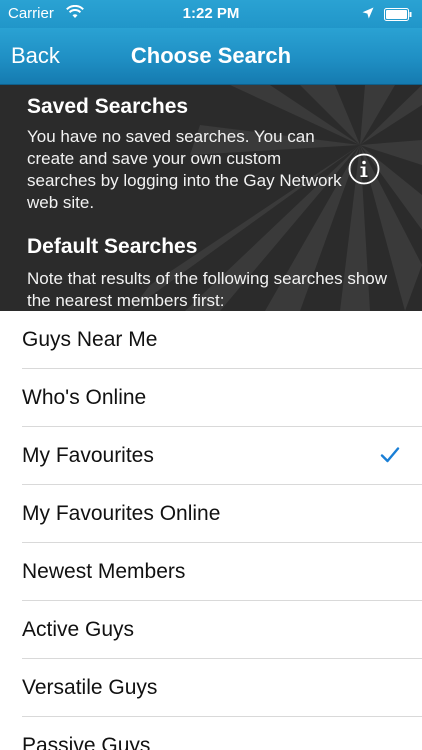 Image resolution: width=422 pixels, height=750 pixels. Describe the element at coordinates (211, 630) in the screenshot. I see `search-option-active-guys: Active Guys` at that location.